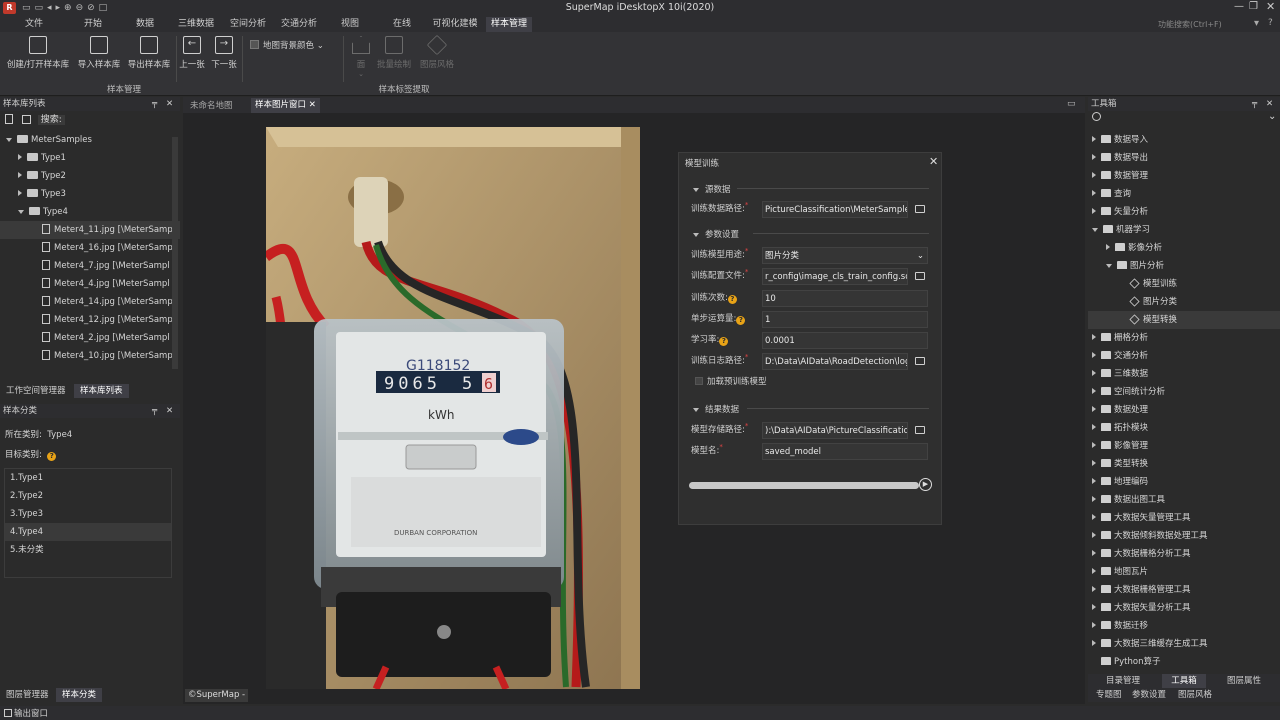 This screenshot has height=720, width=1280. I want to click on tree-file: Meter4_11.jpg [\MeterSamp, so click(90, 230).